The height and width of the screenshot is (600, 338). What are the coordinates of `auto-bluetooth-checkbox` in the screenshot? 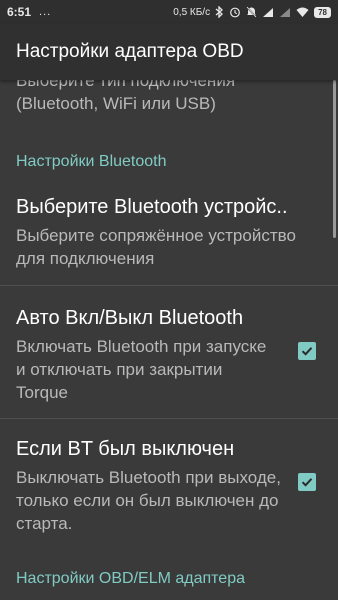 It's located at (307, 351).